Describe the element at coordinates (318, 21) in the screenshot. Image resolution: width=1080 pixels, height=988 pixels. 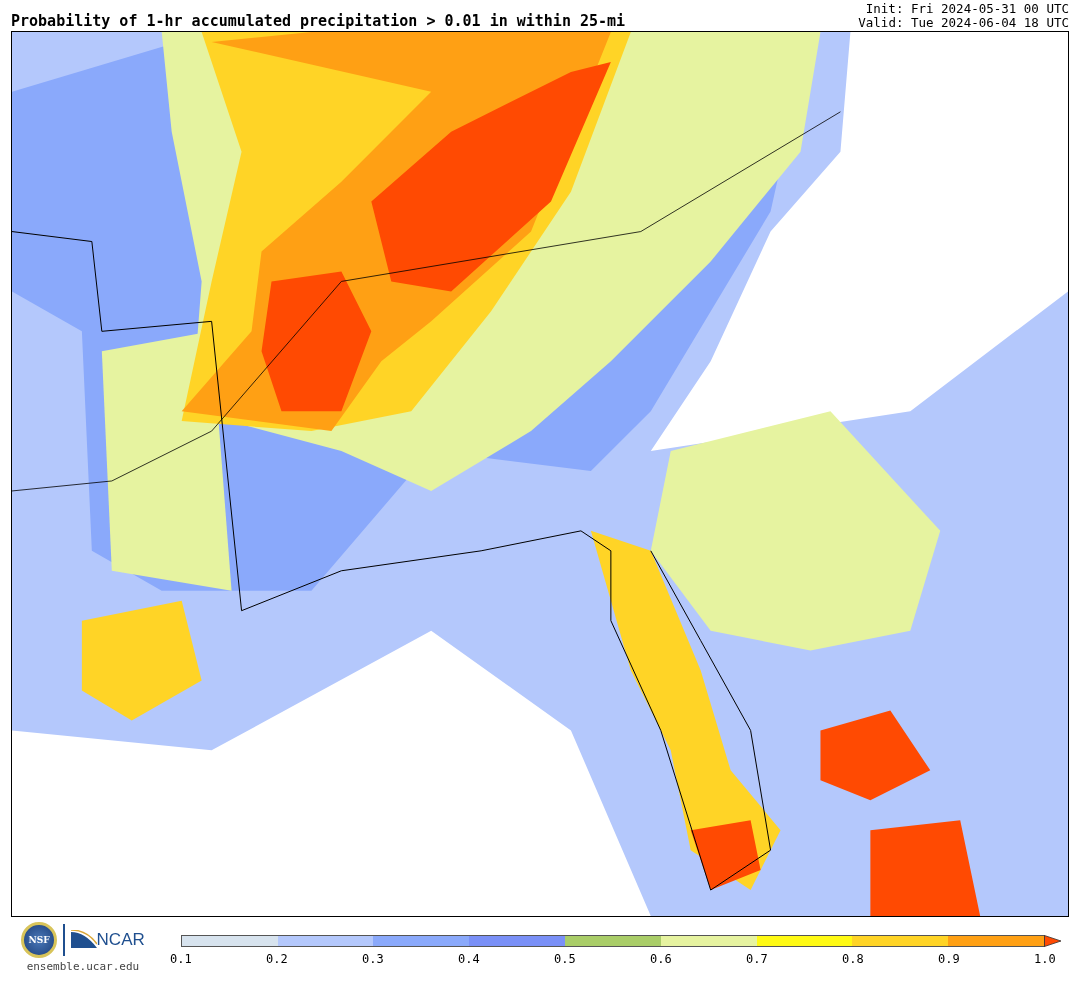
I see `chart-title: Probability of 1-hr accumulated precipitation > 0.01 in within 25-mi` at that location.